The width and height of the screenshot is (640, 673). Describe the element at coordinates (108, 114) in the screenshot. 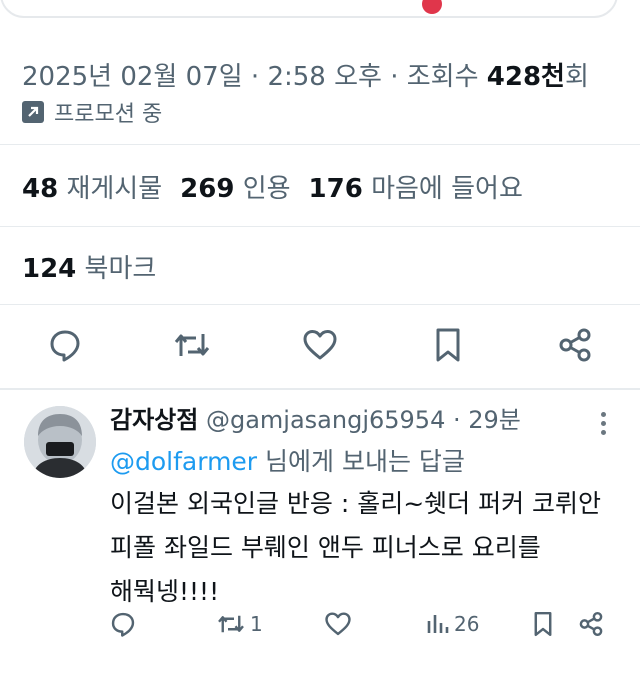

I see `promotion-label: 프로모션 중` at that location.